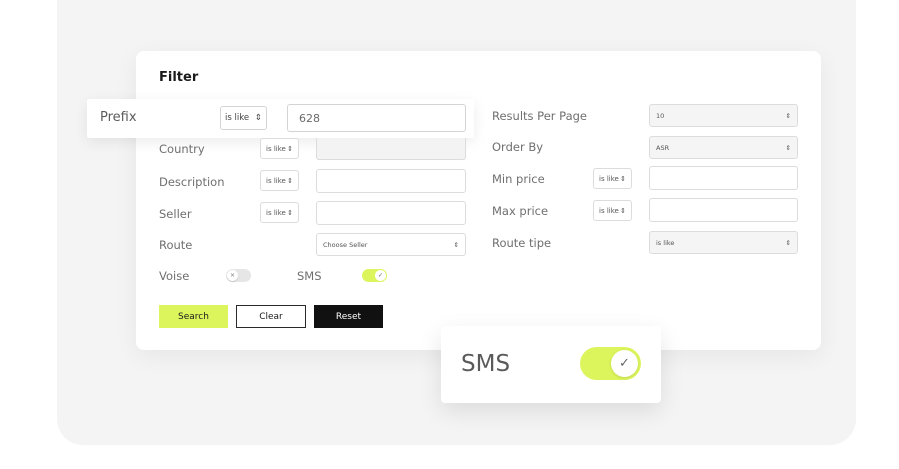 The image size is (899, 469). Describe the element at coordinates (610, 363) in the screenshot. I see `sms-popout-toggle: ✓` at that location.